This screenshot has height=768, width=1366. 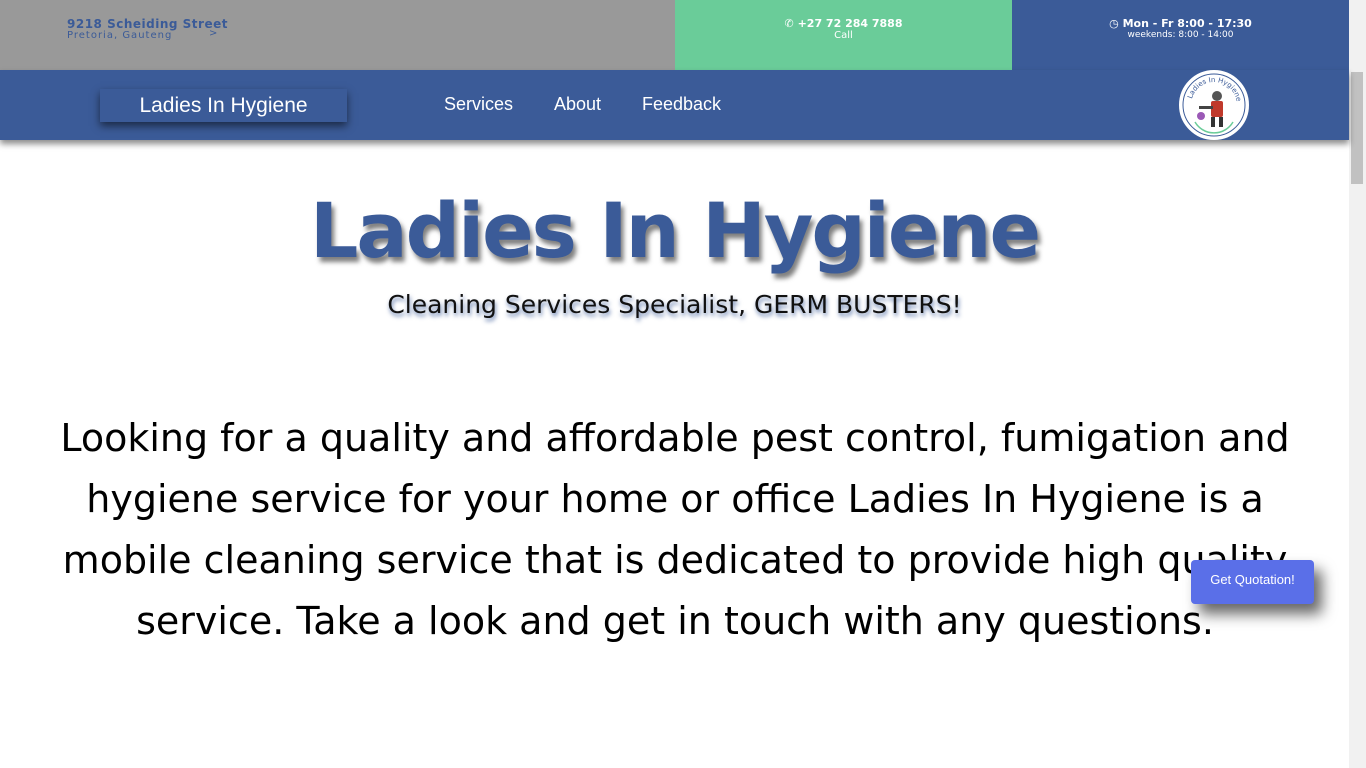 What do you see at coordinates (478, 104) in the screenshot?
I see `nav-services: Services` at bounding box center [478, 104].